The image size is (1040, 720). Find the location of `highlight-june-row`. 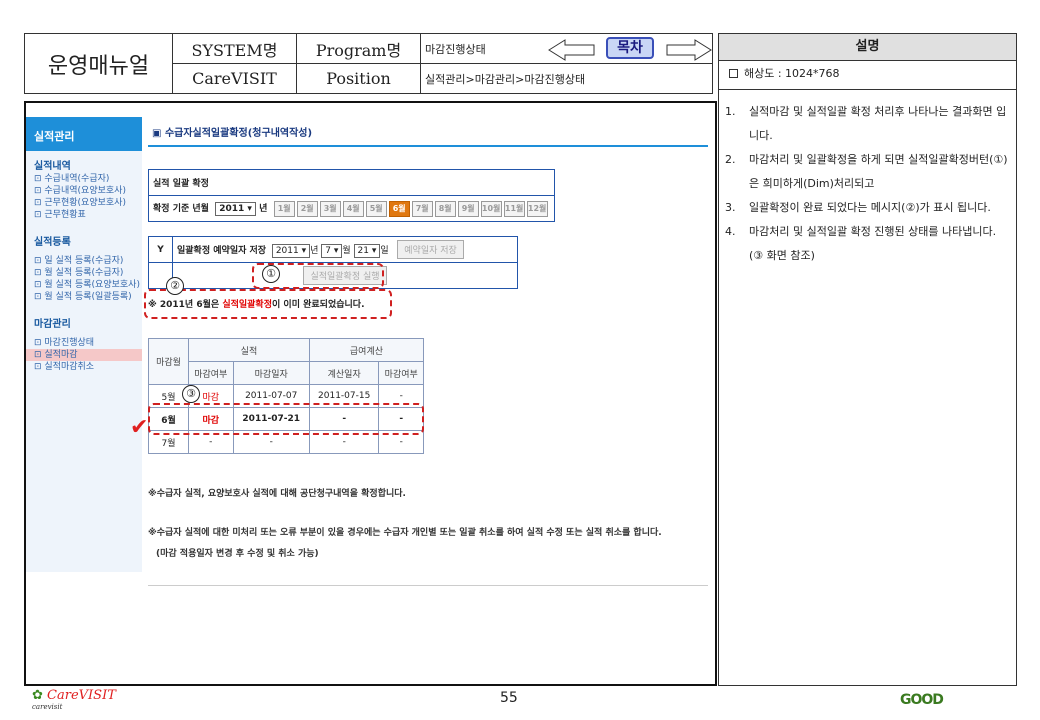

highlight-june-row is located at coordinates (286, 419).